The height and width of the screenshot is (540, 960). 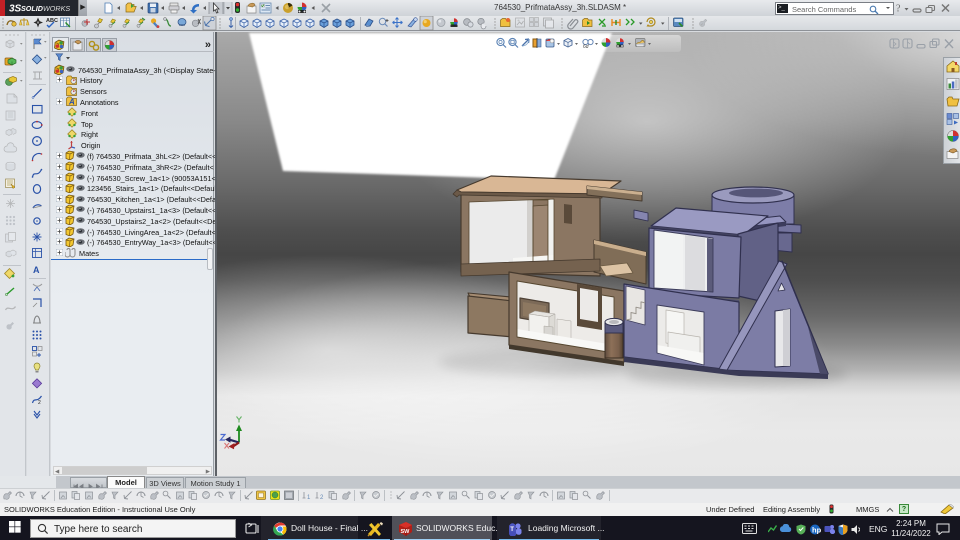 What do you see at coordinates (817, 530) in the screenshot?
I see `svg-text: hp` at bounding box center [817, 530].